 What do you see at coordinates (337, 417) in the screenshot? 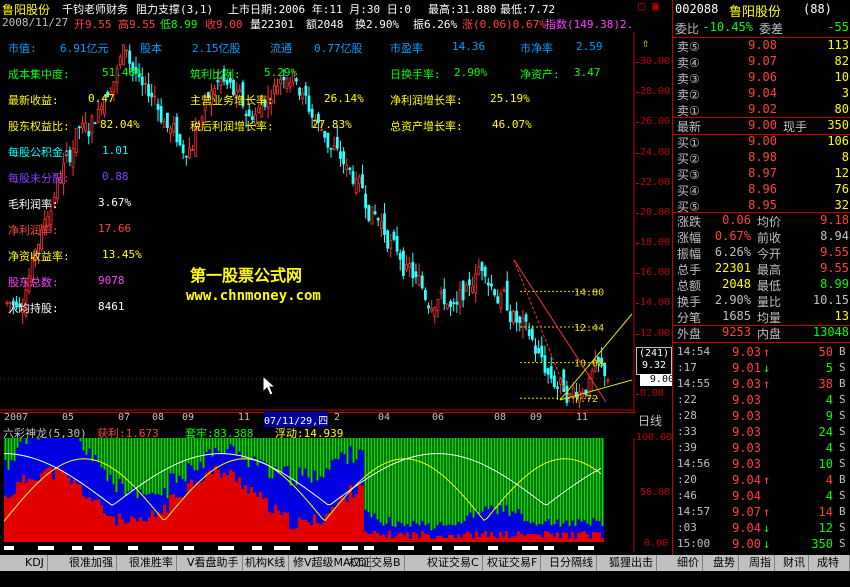
I see `time-tick-7: 2` at bounding box center [337, 417].